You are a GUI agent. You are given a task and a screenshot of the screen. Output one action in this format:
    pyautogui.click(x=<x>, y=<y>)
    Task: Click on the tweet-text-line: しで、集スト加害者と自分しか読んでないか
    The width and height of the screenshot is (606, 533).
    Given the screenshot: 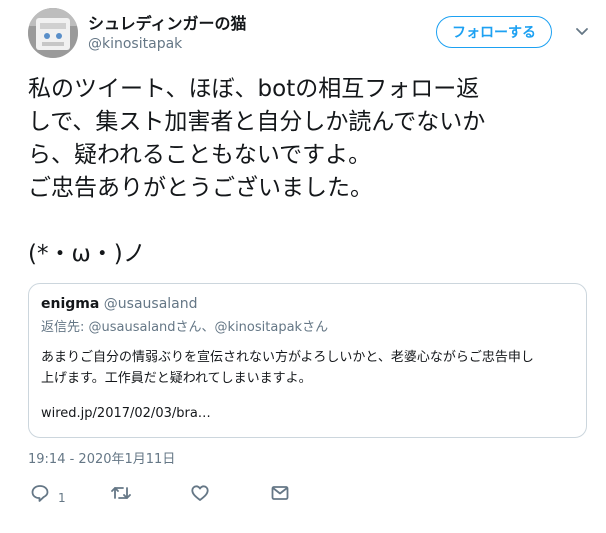 What is the action you would take?
    pyautogui.click(x=257, y=122)
    